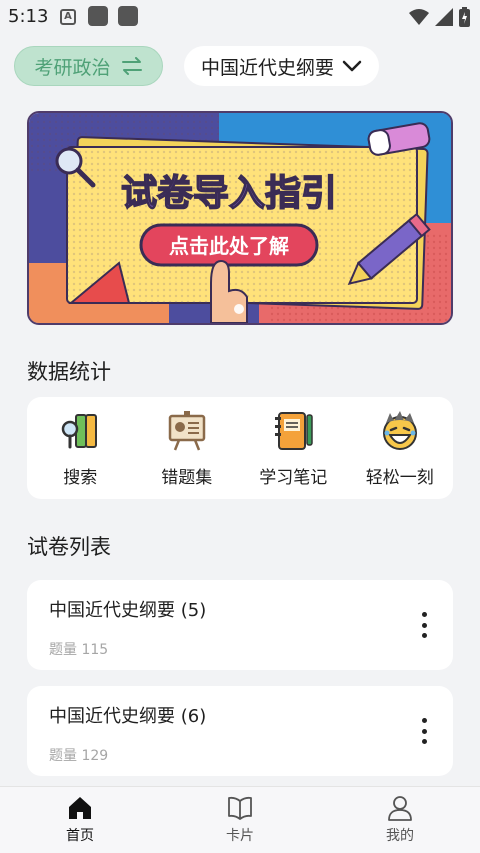  I want to click on person-icon, so click(400, 808).